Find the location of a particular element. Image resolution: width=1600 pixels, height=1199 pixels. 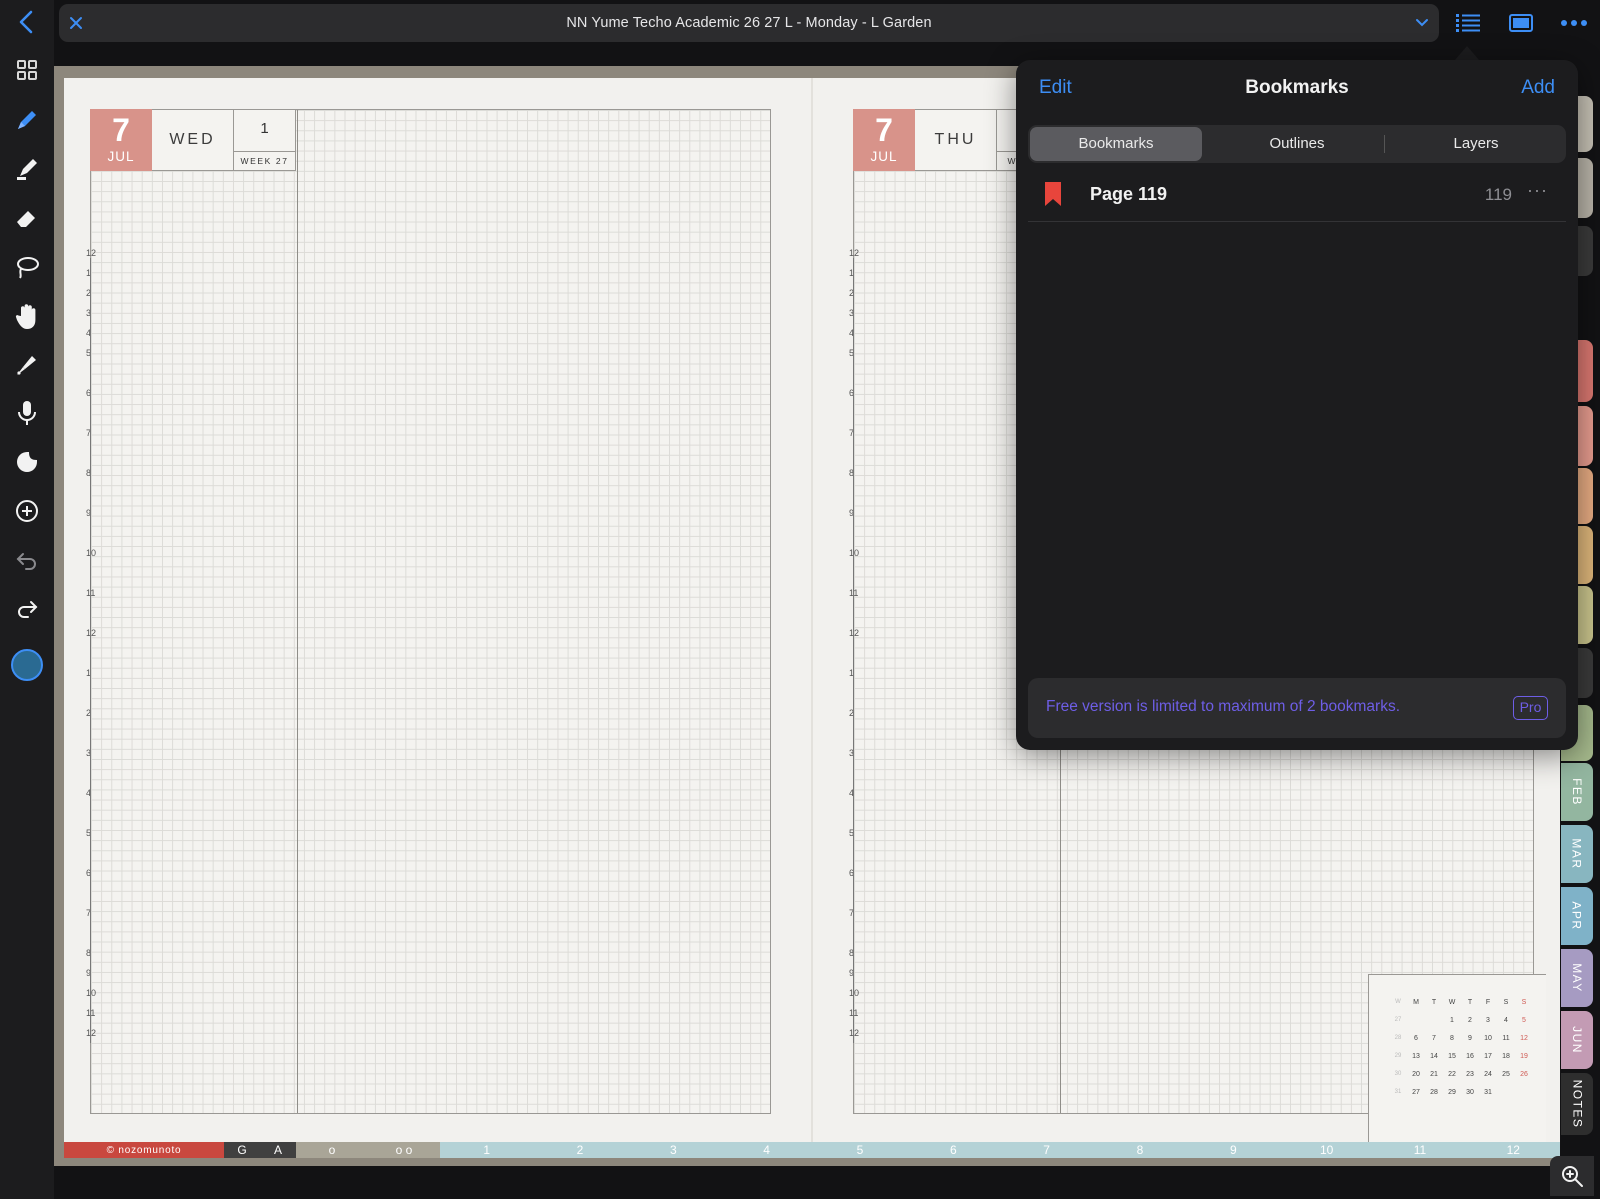

calendar-day: 4 is located at coordinates (1506, 1020).